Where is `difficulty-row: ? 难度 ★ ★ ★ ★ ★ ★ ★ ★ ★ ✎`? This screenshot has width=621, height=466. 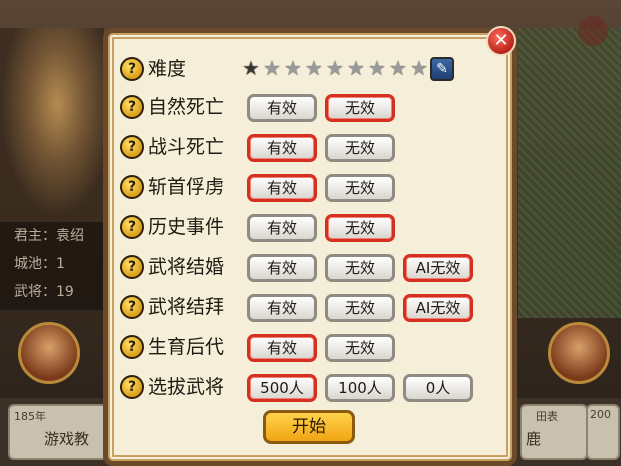 difficulty-row: ? 难度 ★ ★ ★ ★ ★ ★ ★ ★ ★ ✎ is located at coordinates (290, 69).